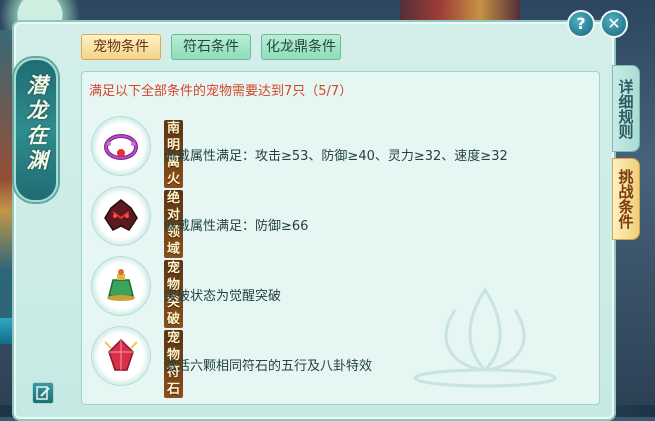  Describe the element at coordinates (221, 91) in the screenshot. I see `requirement-text: 满足以下全部条件的宠物需要达到7只（5/7）` at that location.